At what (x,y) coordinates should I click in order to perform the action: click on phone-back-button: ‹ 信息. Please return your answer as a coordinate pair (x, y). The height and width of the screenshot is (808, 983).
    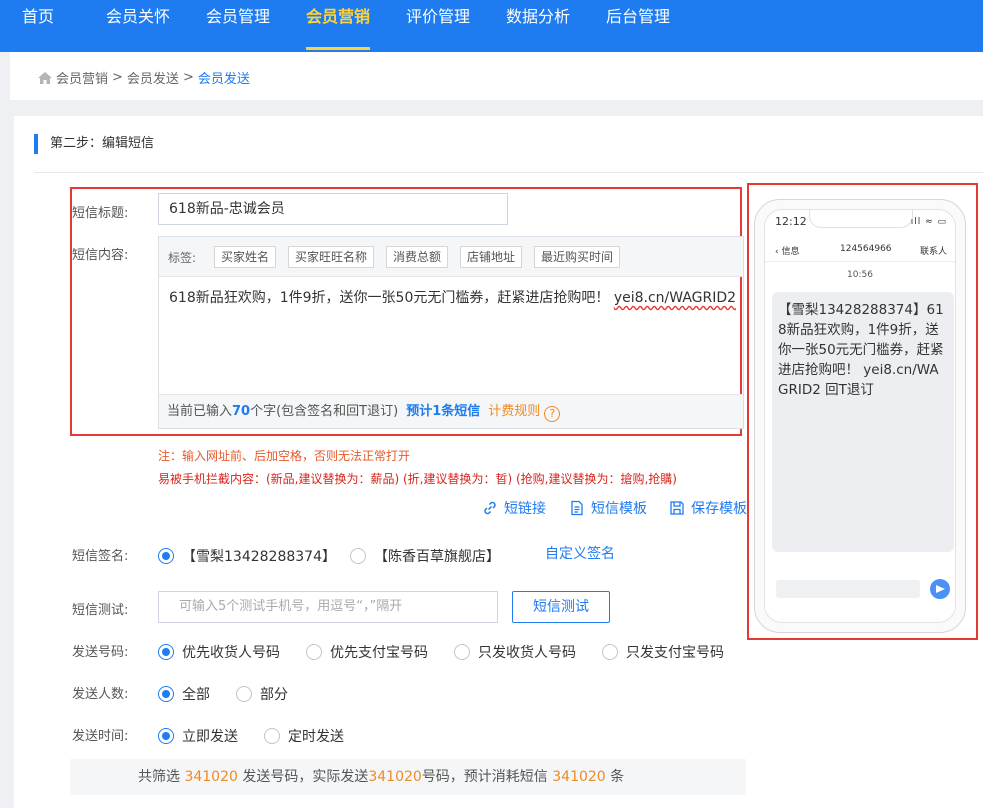
    Looking at the image, I should click on (787, 252).